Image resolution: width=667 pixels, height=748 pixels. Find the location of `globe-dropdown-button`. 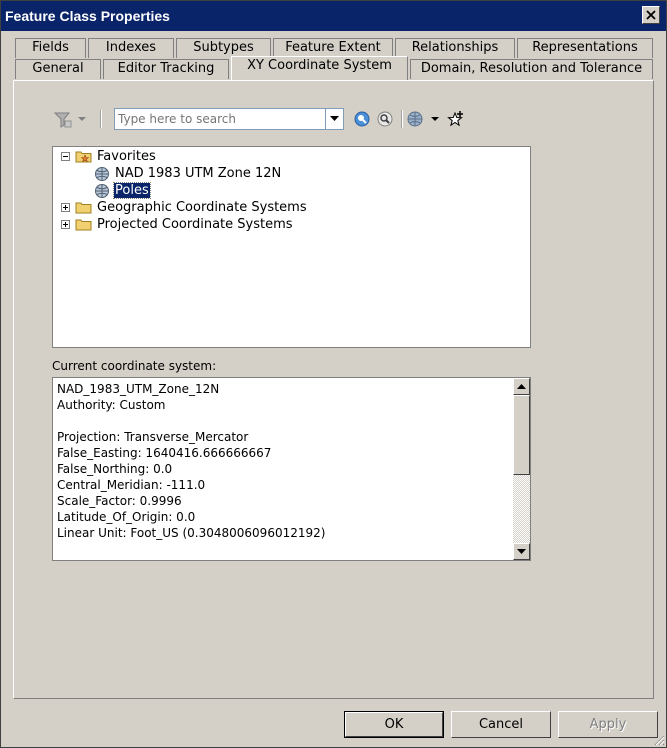

globe-dropdown-button is located at coordinates (424, 119).